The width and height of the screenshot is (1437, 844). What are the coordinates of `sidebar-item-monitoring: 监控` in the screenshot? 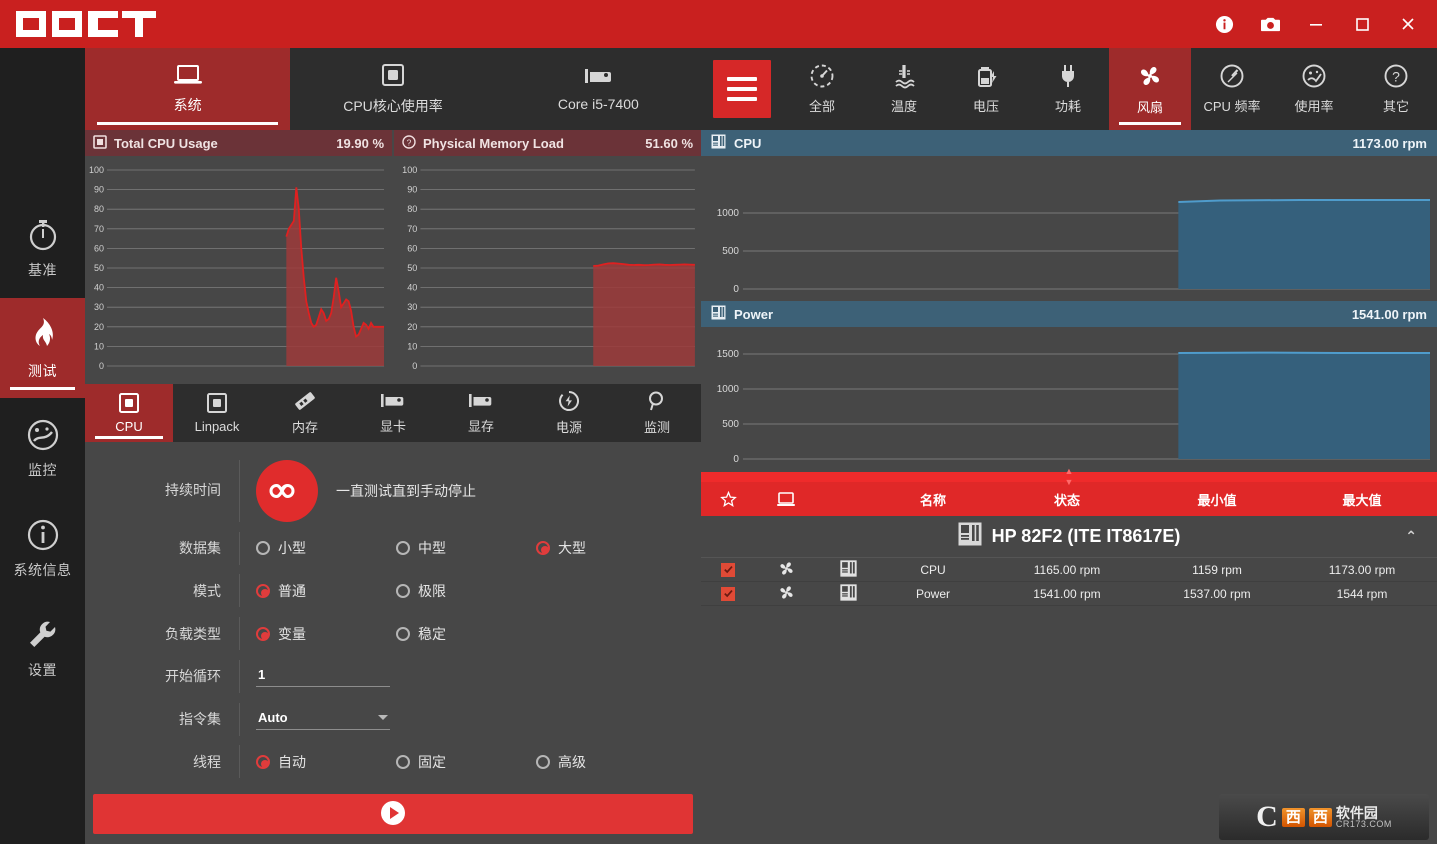 It's located at (42, 448).